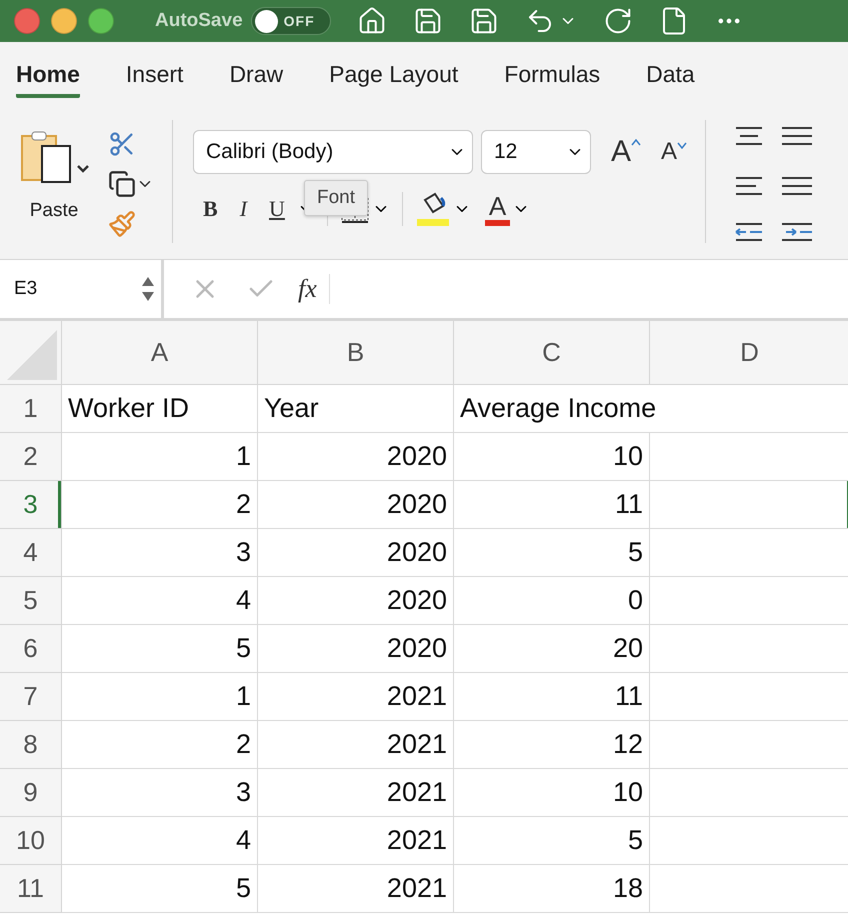  Describe the element at coordinates (552, 745) in the screenshot. I see `table-cell: 12` at that location.